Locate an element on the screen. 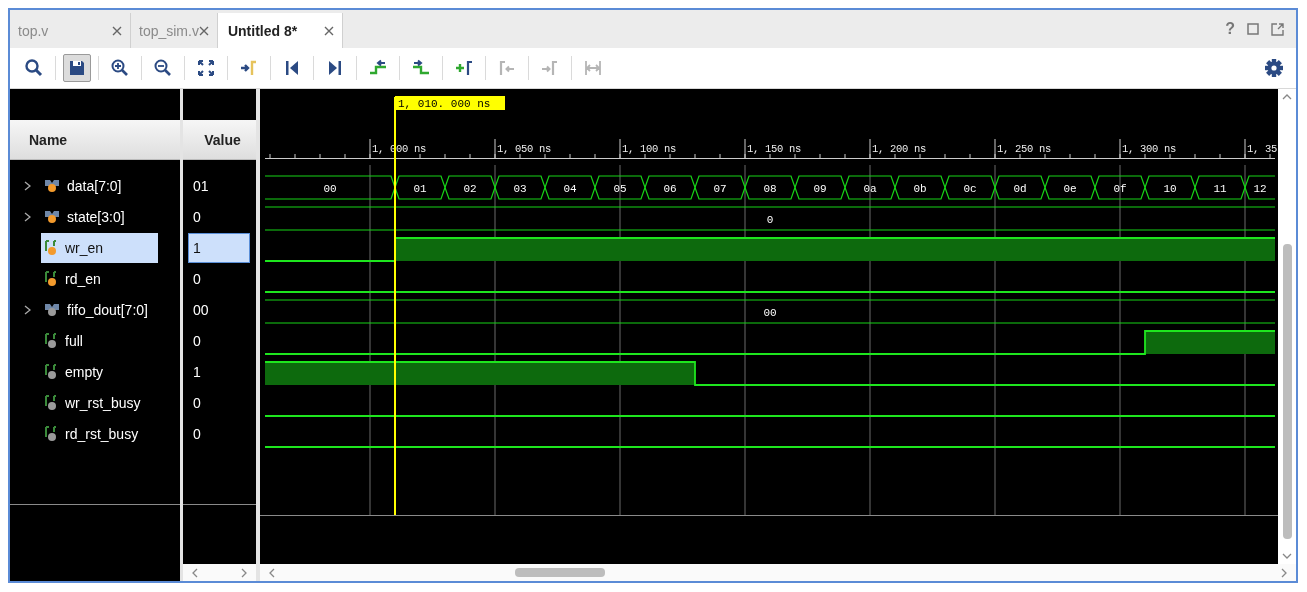 The image size is (1307, 592). signal-name: empty is located at coordinates (99, 371).